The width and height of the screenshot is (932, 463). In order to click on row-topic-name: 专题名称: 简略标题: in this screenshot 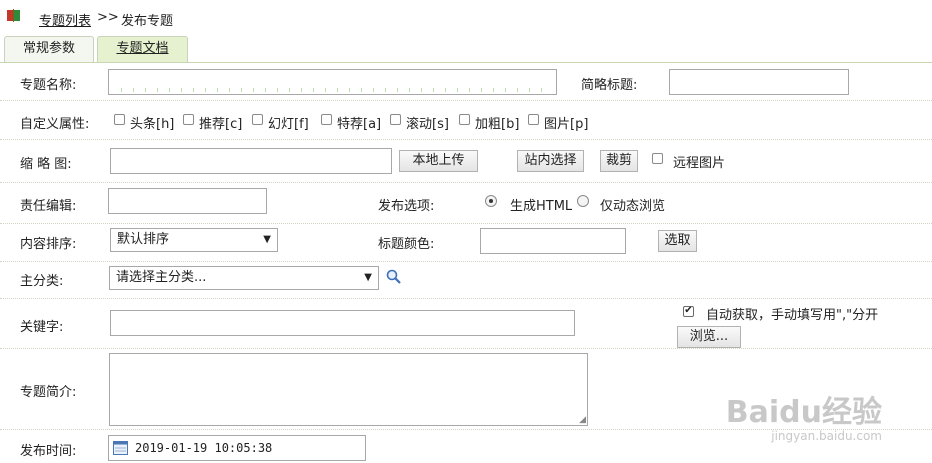, I will do `click(466, 82)`.